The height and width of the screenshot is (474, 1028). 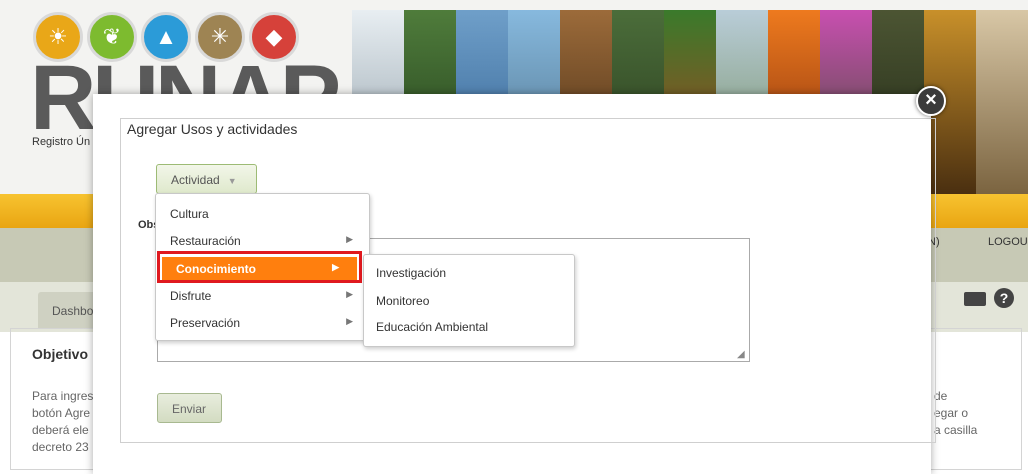 What do you see at coordinates (951, 413) in the screenshot?
I see `objetivo-line: egar o` at bounding box center [951, 413].